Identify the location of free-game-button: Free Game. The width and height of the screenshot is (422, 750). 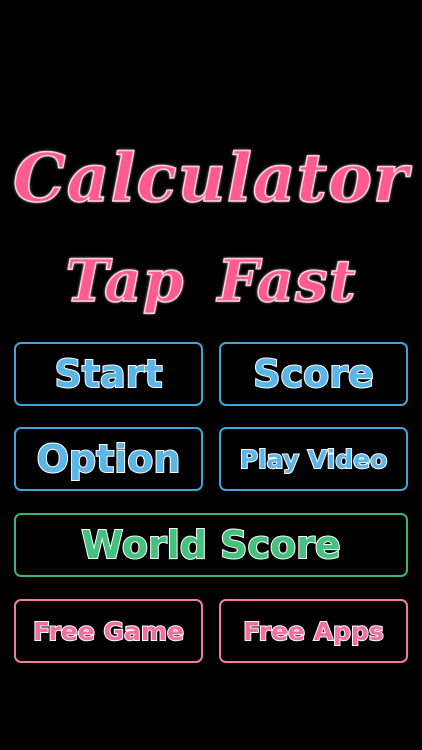
(108, 631).